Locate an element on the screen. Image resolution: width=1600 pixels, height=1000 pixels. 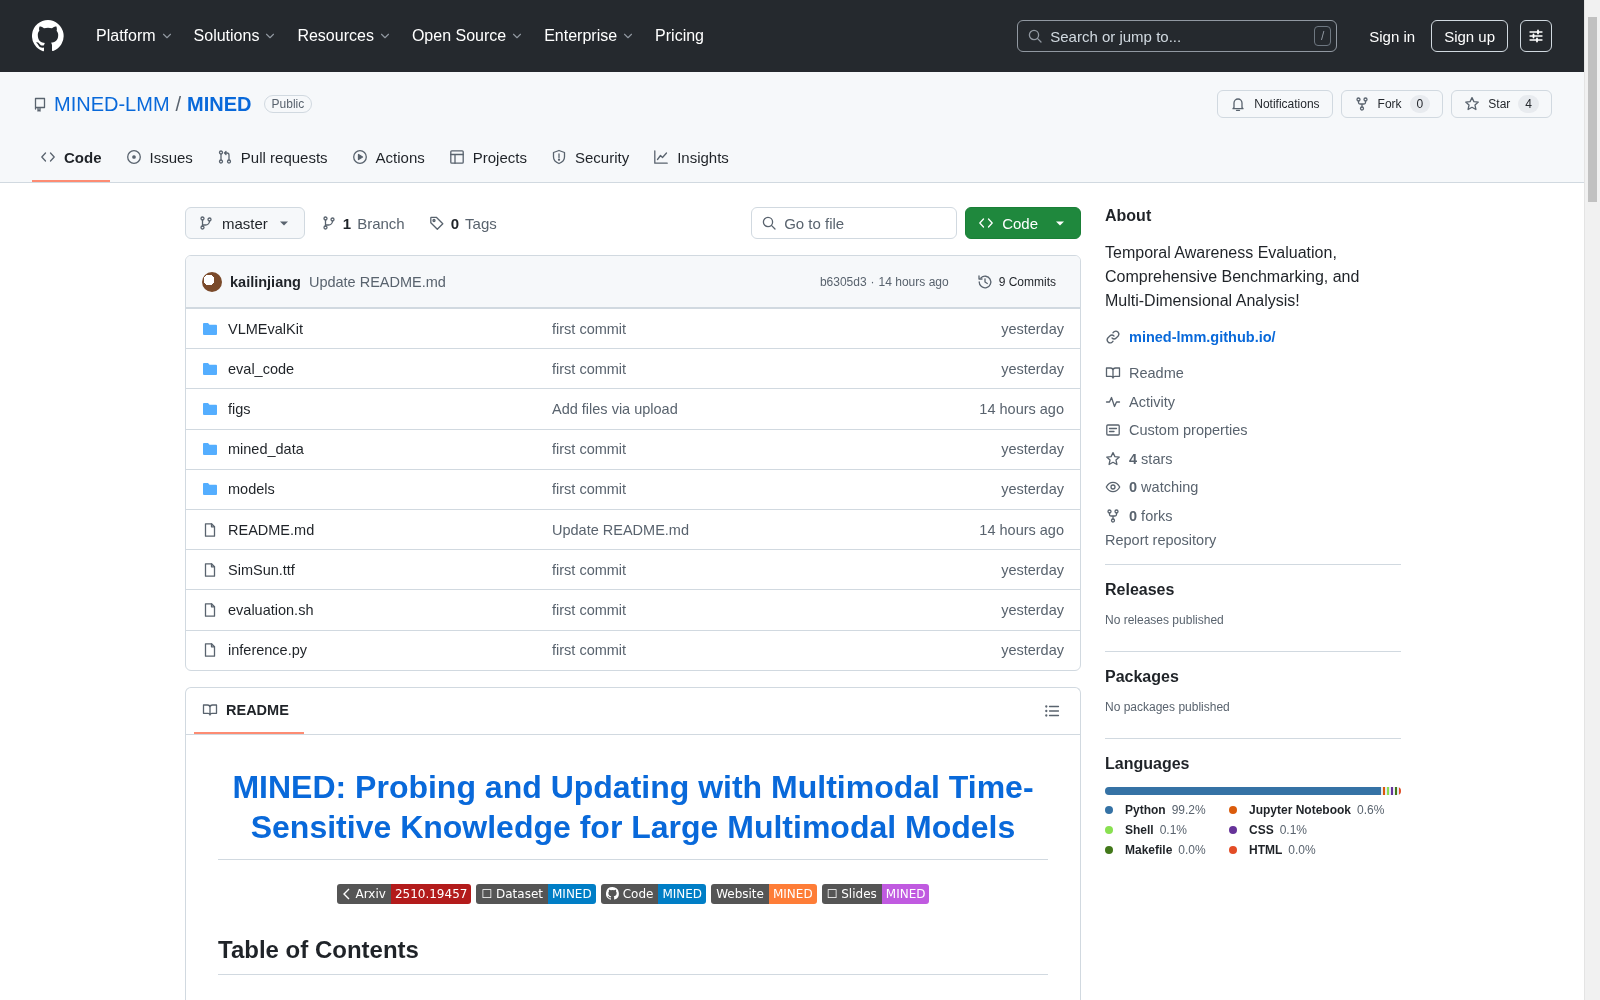
avatar is located at coordinates (212, 281).